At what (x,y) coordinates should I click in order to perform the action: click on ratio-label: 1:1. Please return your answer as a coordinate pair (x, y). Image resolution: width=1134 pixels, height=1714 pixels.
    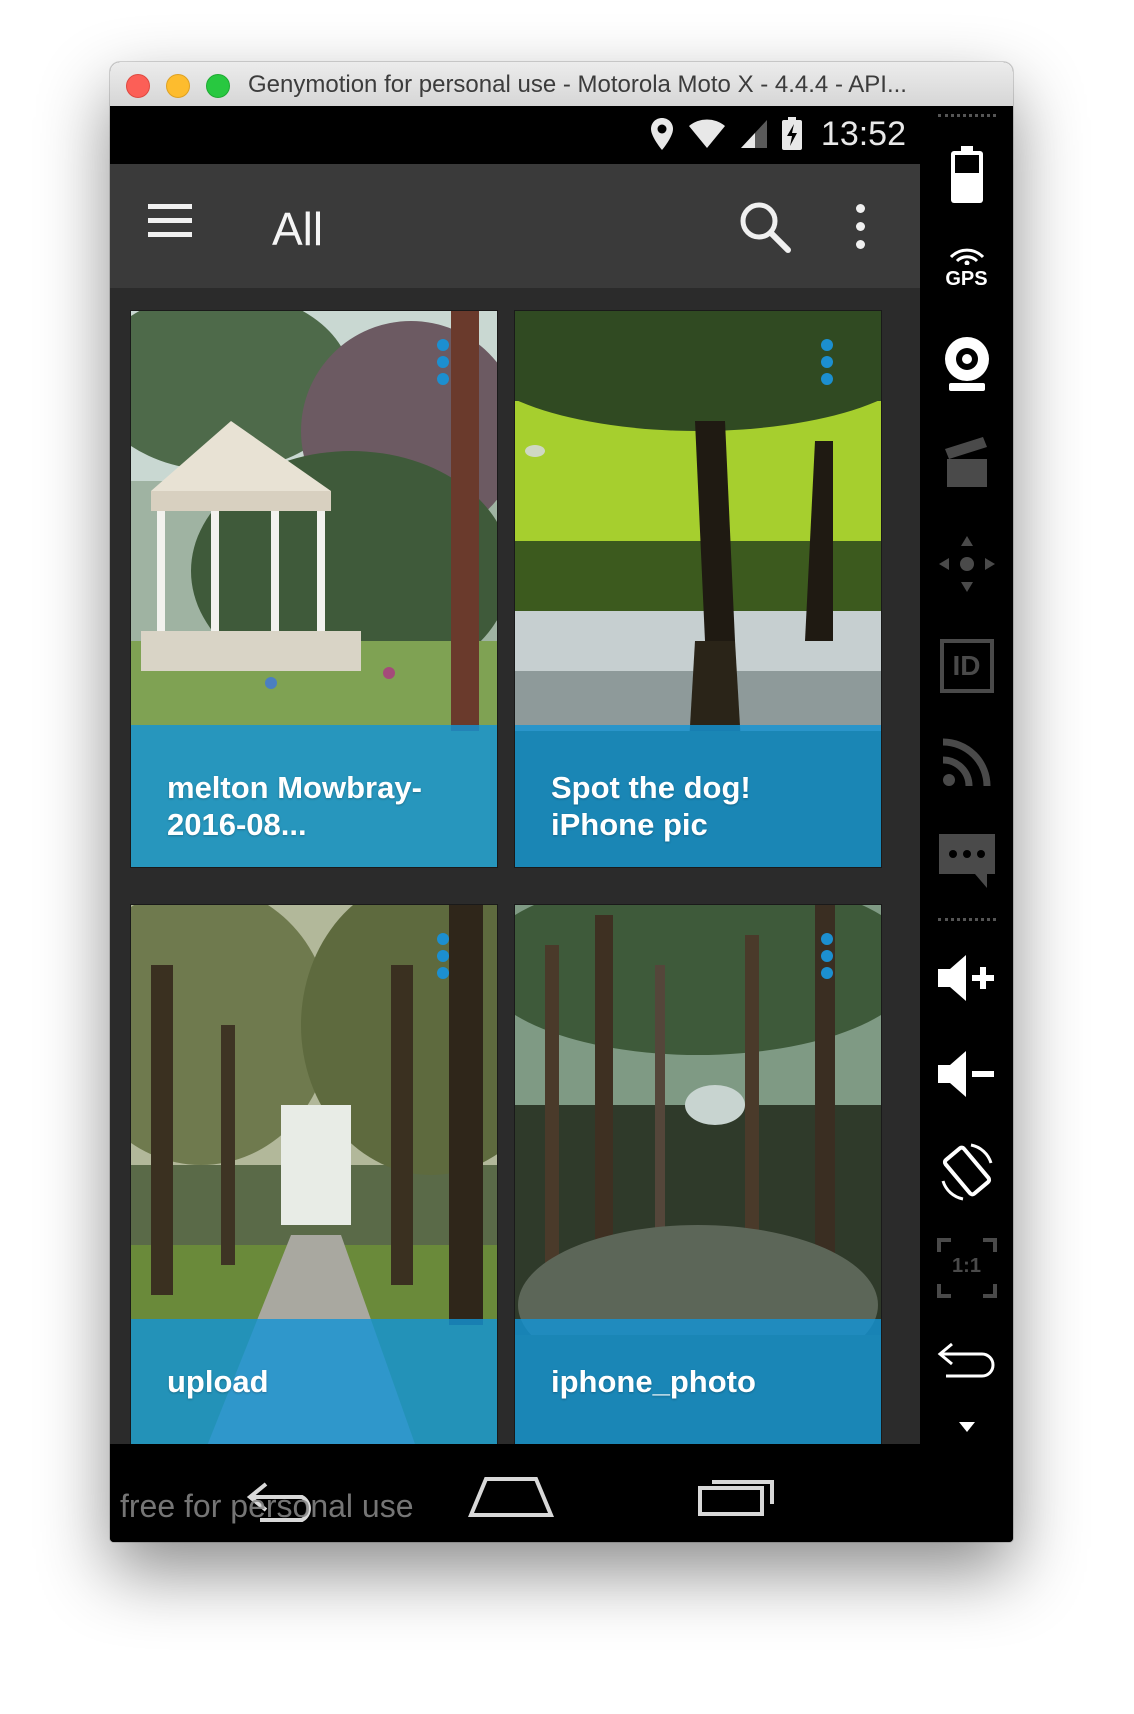
    Looking at the image, I should click on (966, 1266).